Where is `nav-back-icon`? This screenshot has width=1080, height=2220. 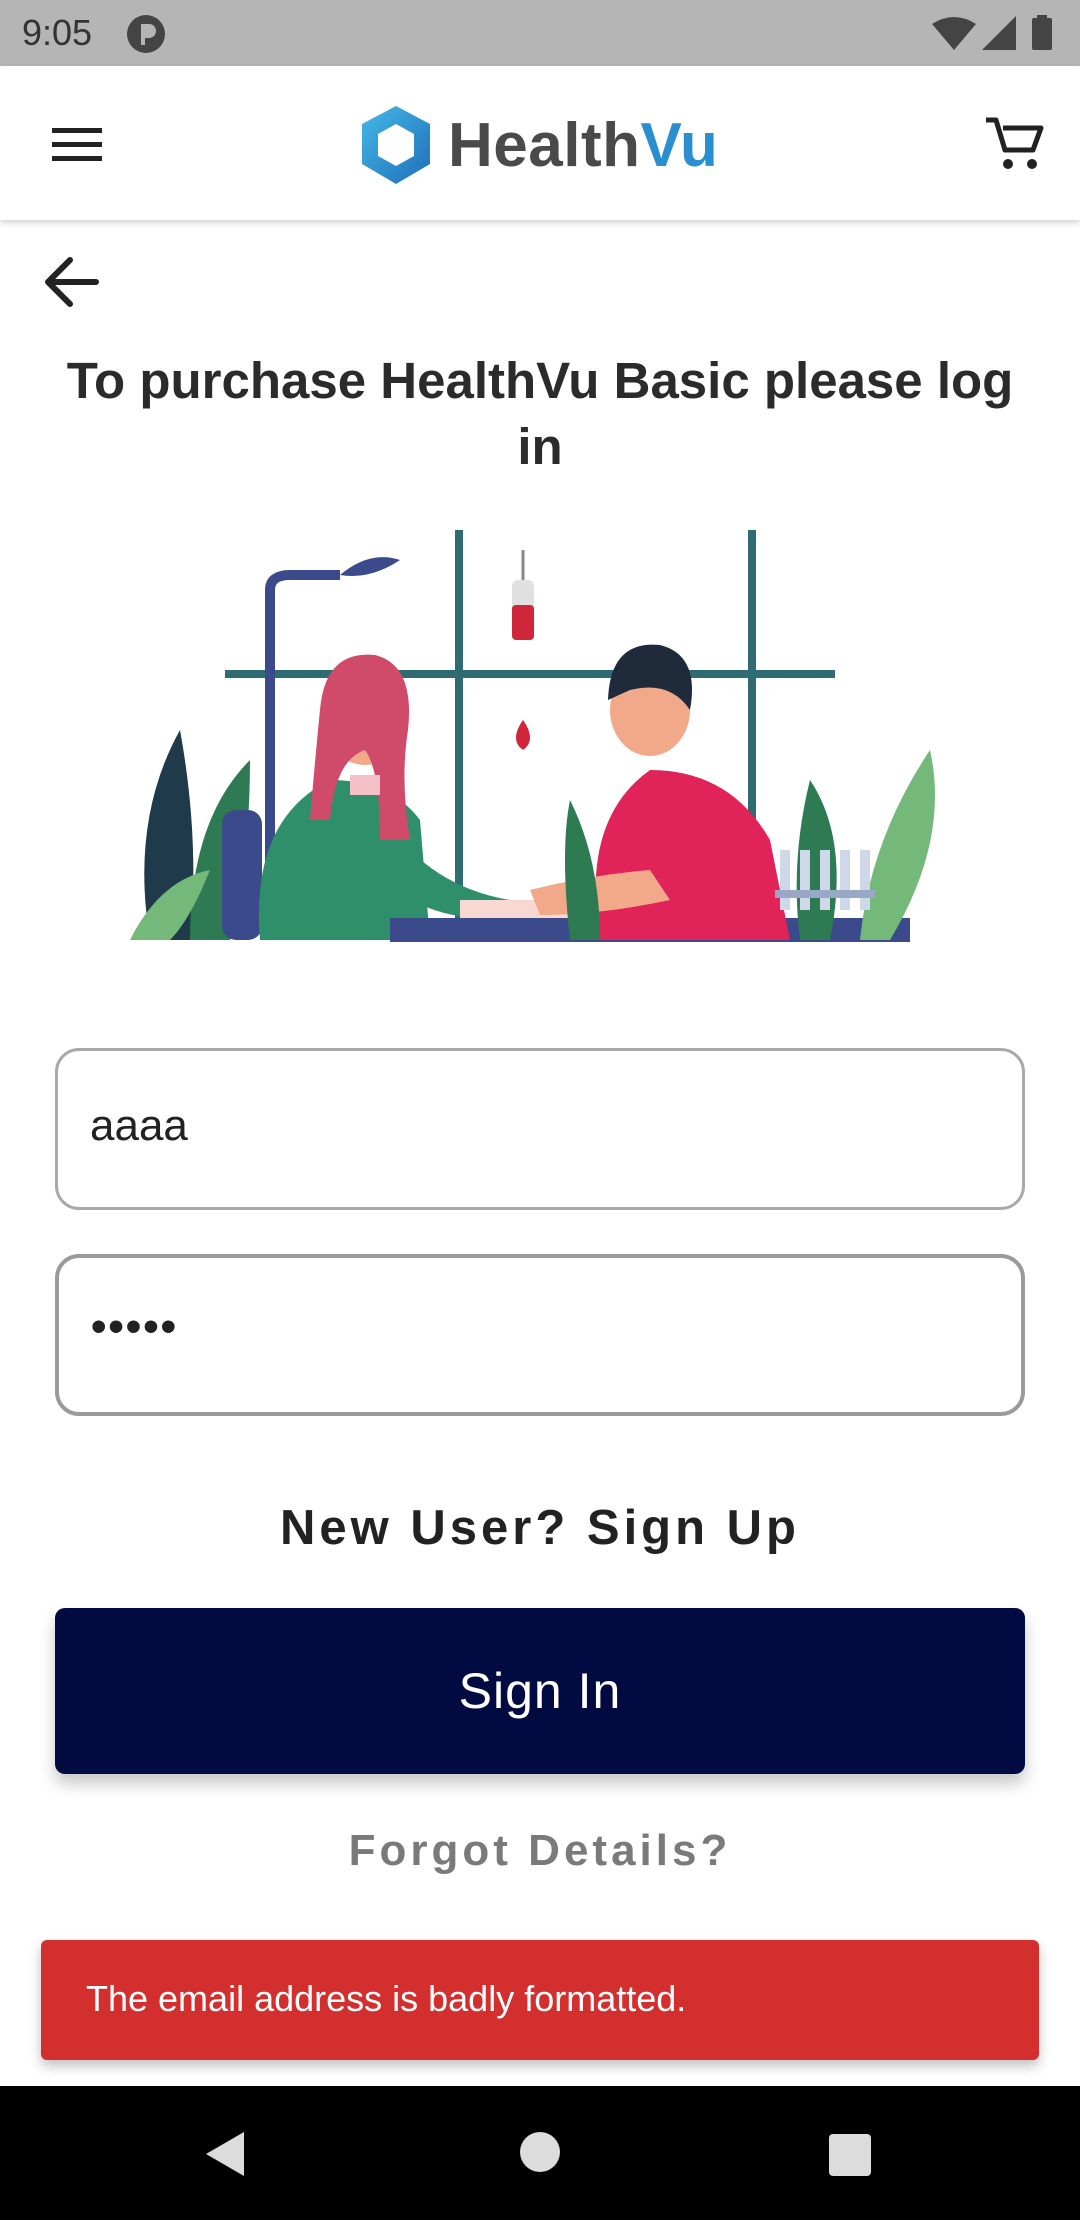
nav-back-icon is located at coordinates (226, 2154).